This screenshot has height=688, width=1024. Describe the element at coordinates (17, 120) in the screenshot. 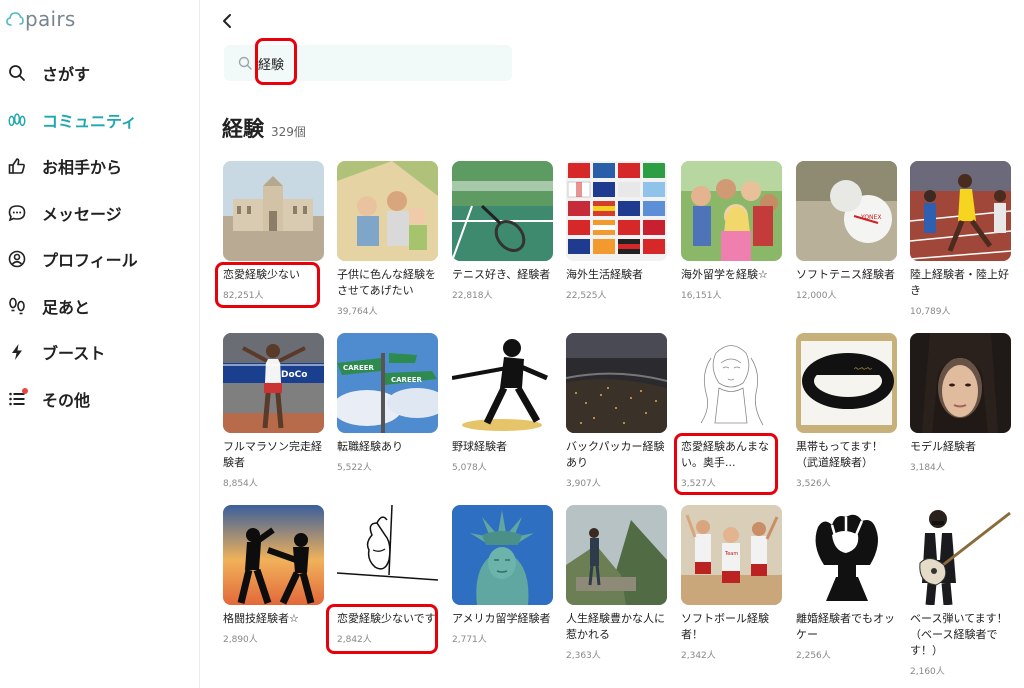

I see `community-icon` at that location.